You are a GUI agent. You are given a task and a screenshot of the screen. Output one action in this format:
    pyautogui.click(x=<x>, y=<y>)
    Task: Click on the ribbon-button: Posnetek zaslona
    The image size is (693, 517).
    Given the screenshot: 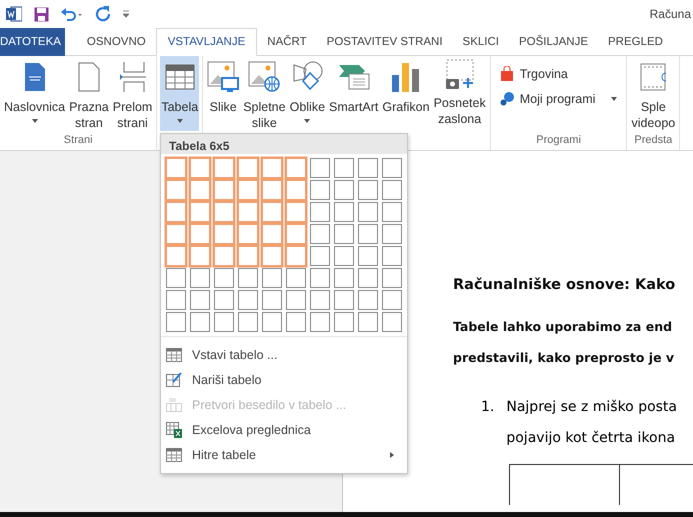 What is the action you would take?
    pyautogui.click(x=459, y=93)
    